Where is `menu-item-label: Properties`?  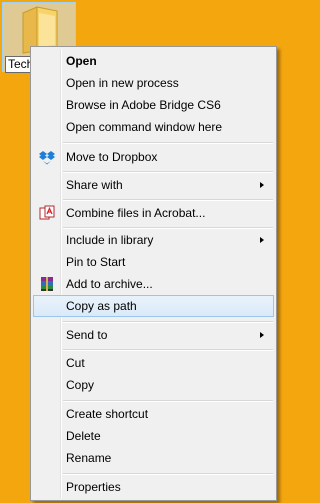 menu-item-label: Properties is located at coordinates (93, 487).